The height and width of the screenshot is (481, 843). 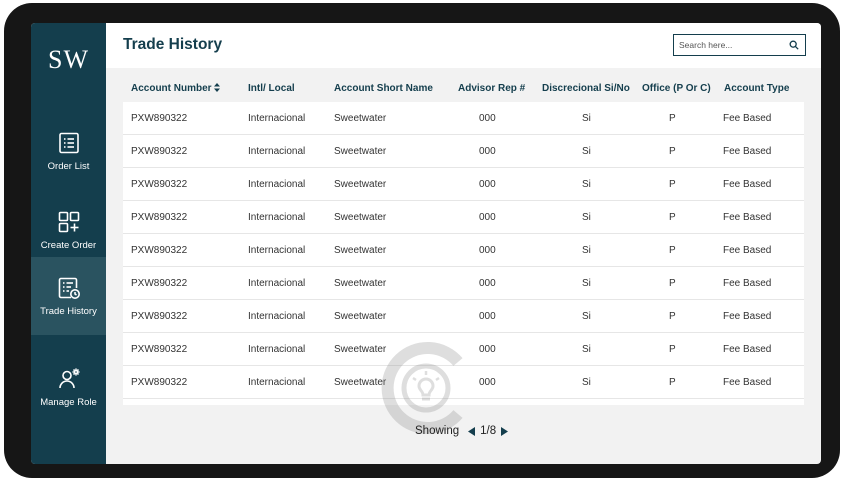 I want to click on column-header-account-short-name: Account Short Name, so click(x=383, y=88).